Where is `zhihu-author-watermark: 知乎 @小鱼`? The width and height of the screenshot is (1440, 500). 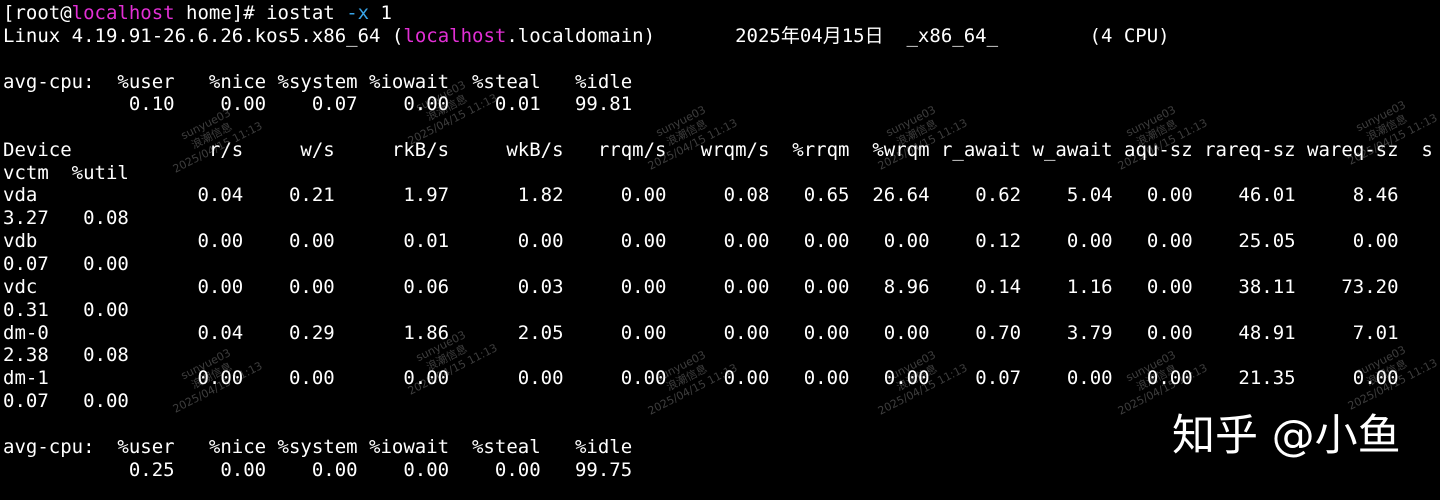 zhihu-author-watermark: 知乎 @小鱼 is located at coordinates (1286, 436).